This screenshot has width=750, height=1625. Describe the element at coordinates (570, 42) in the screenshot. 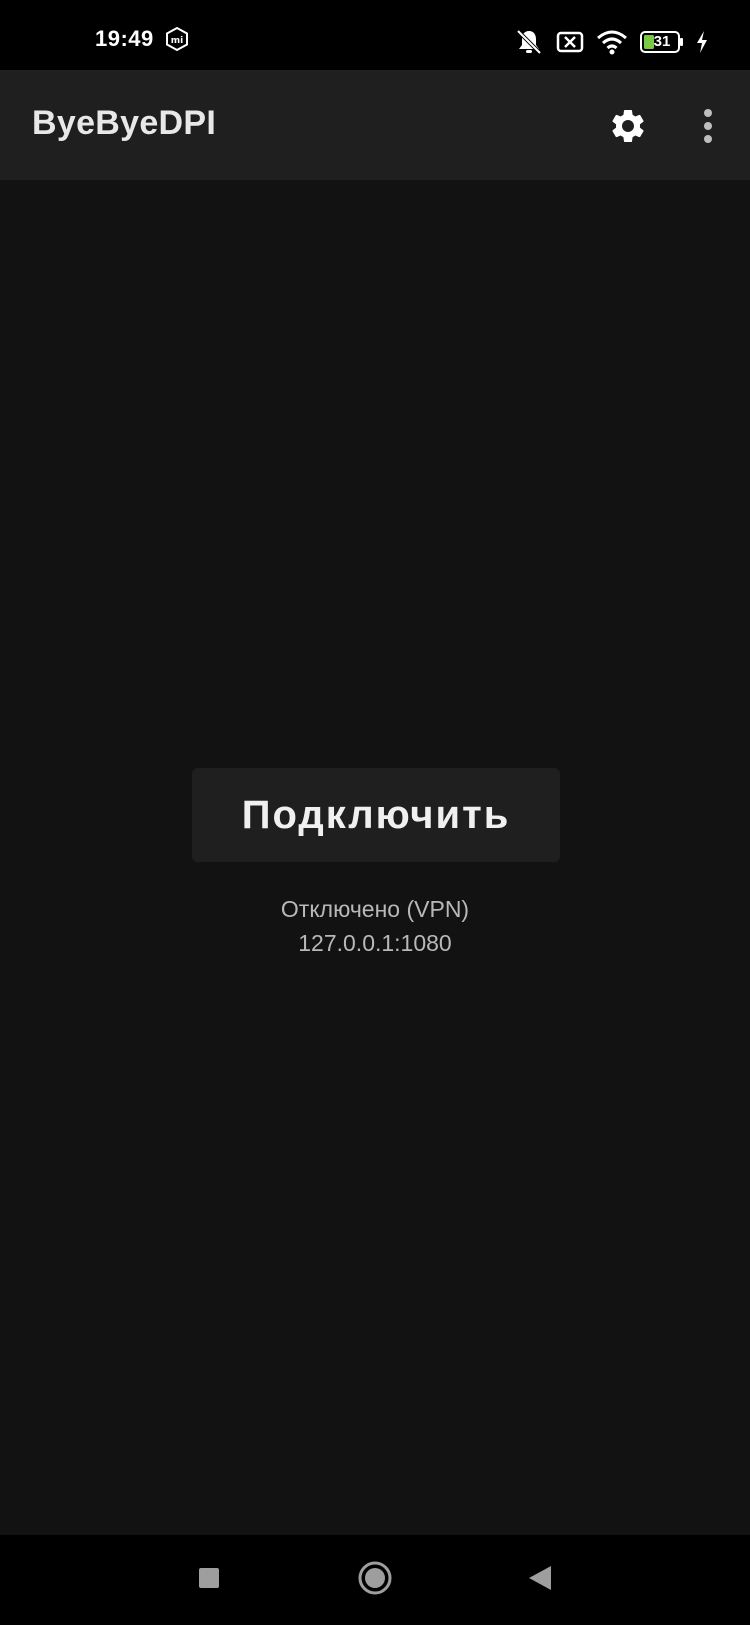

I see `no-sim-icon` at that location.